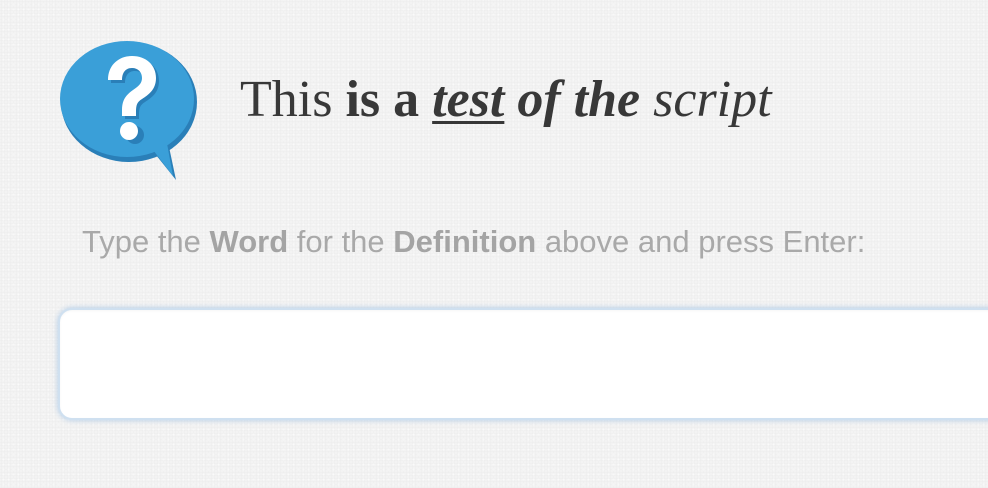 This screenshot has width=988, height=488. Describe the element at coordinates (293, 99) in the screenshot. I see `title-part-this: This` at that location.